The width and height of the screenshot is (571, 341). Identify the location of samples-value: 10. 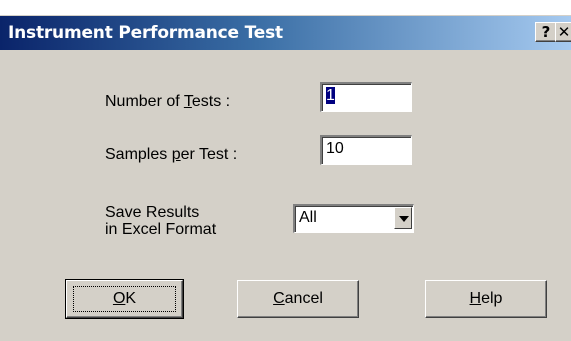
(335, 148).